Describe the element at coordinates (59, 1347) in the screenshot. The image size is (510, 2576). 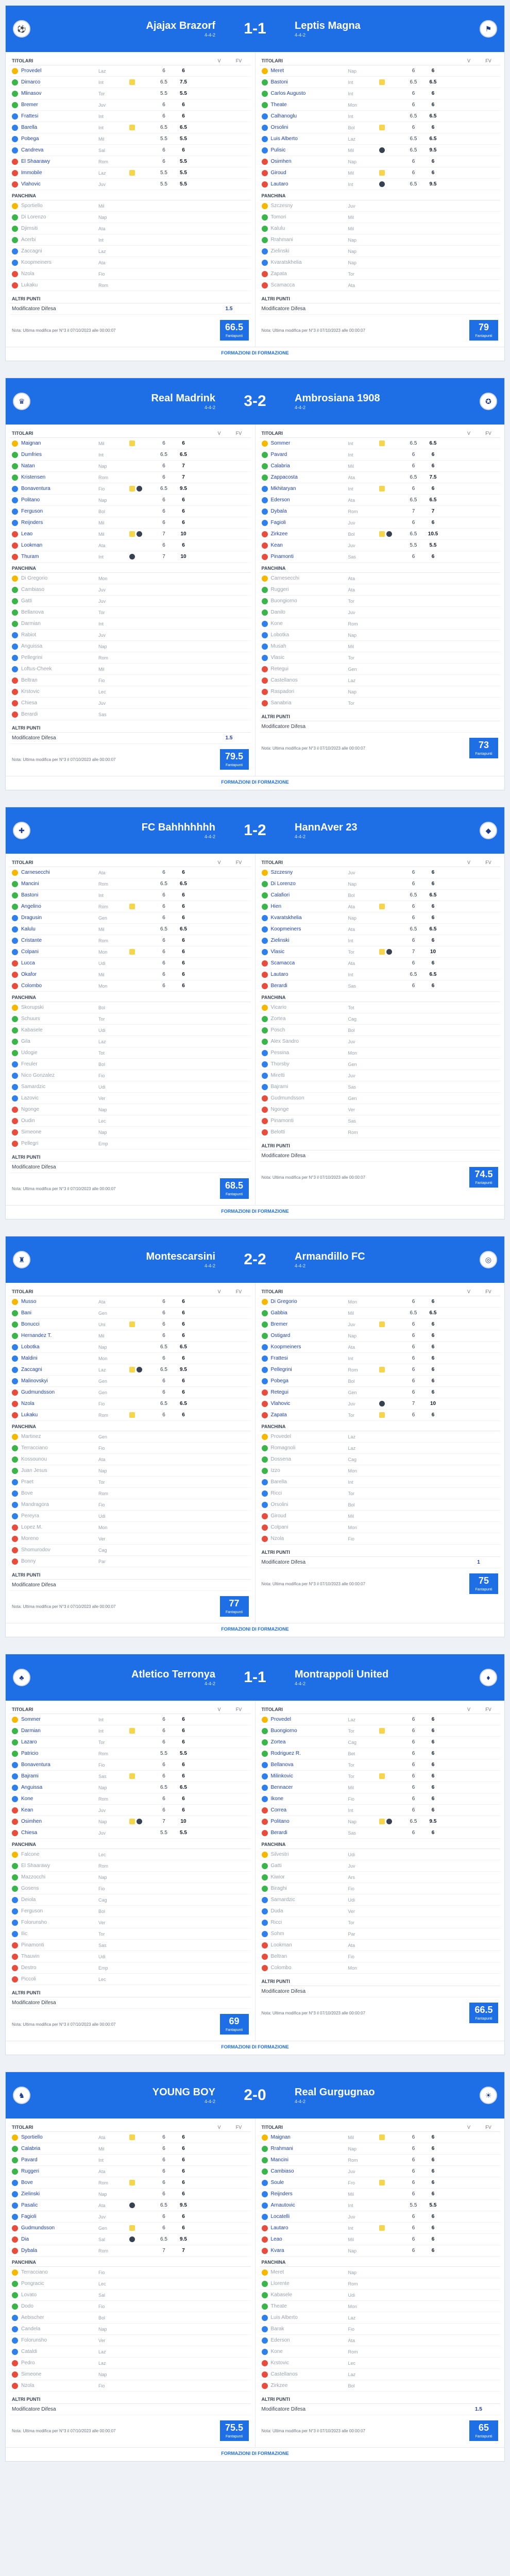
I see `player-name: Lobotka` at that location.